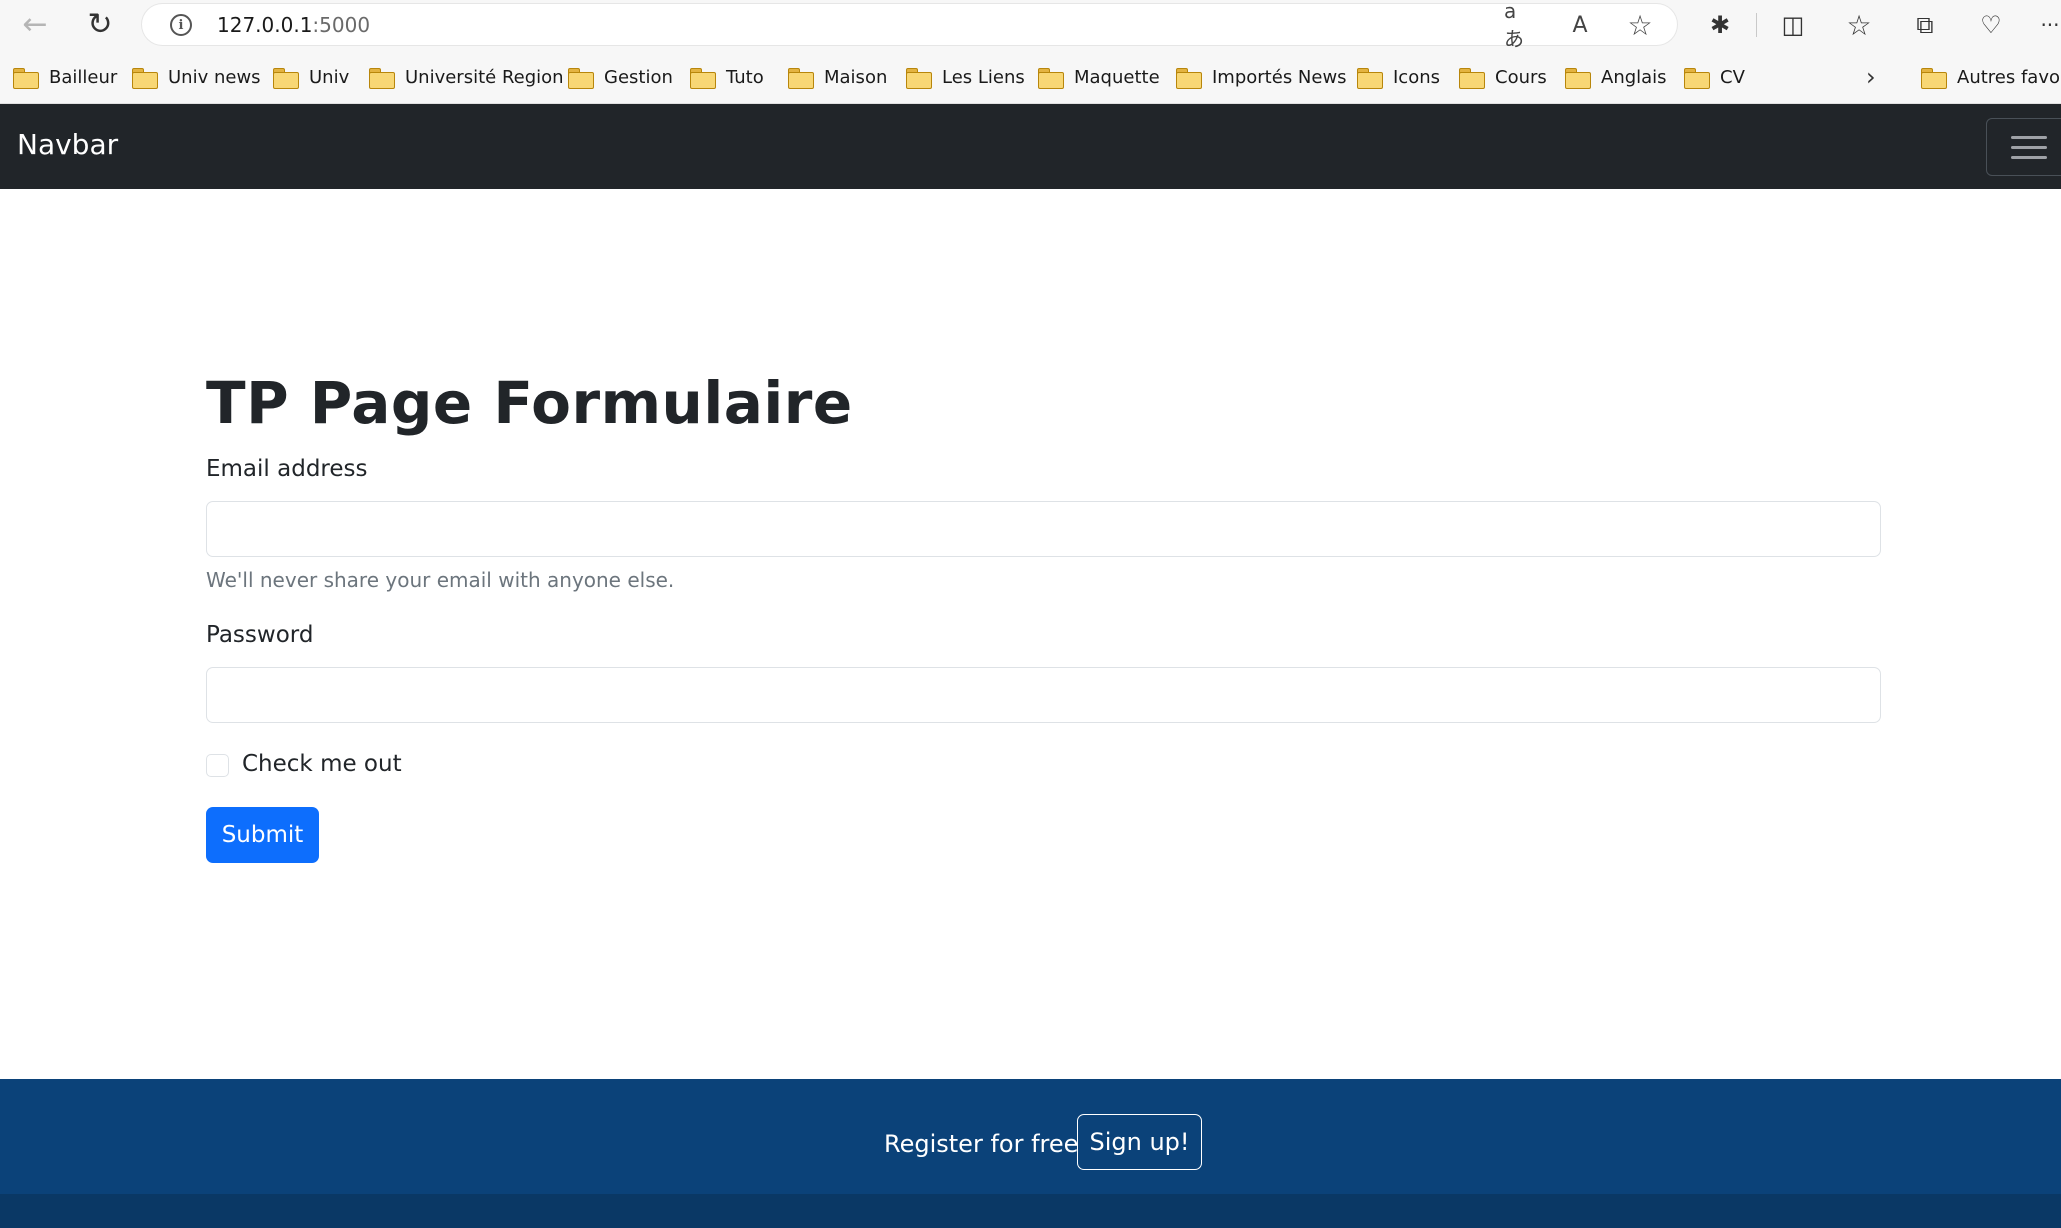 The image size is (2061, 1228). What do you see at coordinates (217, 765) in the screenshot?
I see `check-me-out-checkbox` at bounding box center [217, 765].